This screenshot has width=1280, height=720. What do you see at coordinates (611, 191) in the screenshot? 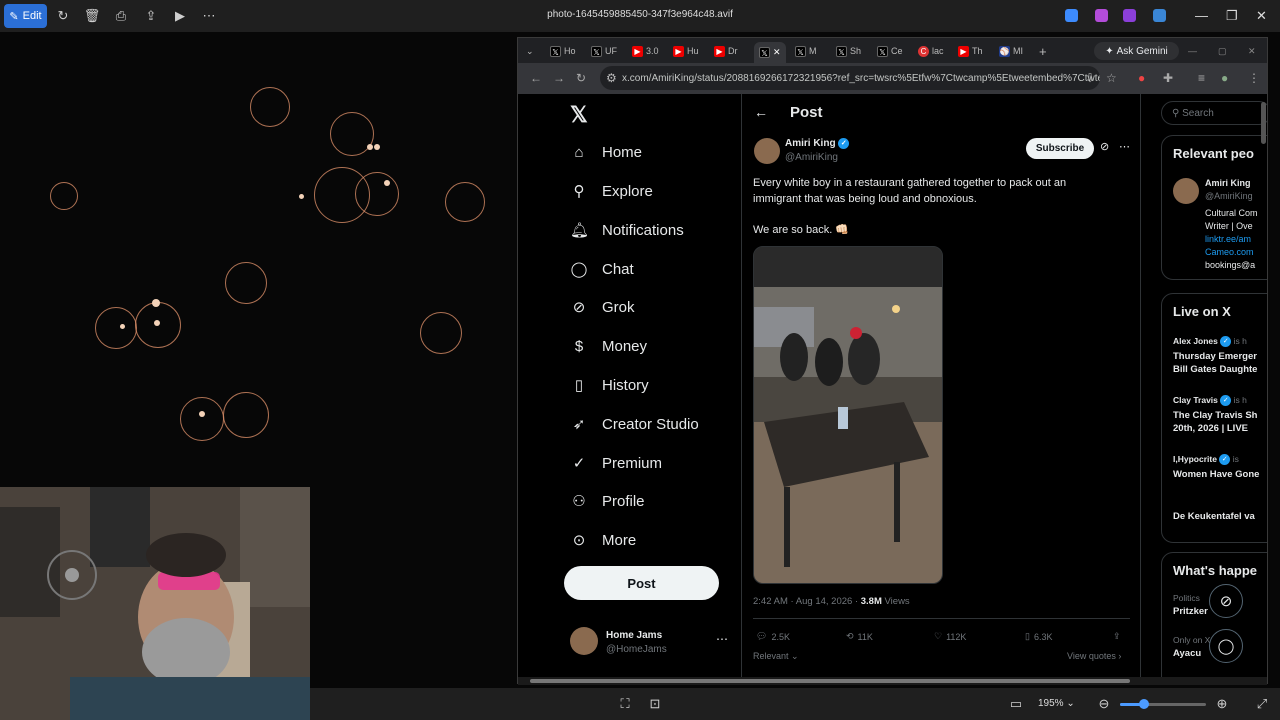
I see `nav-explore: ⚲ Explore` at bounding box center [611, 191].